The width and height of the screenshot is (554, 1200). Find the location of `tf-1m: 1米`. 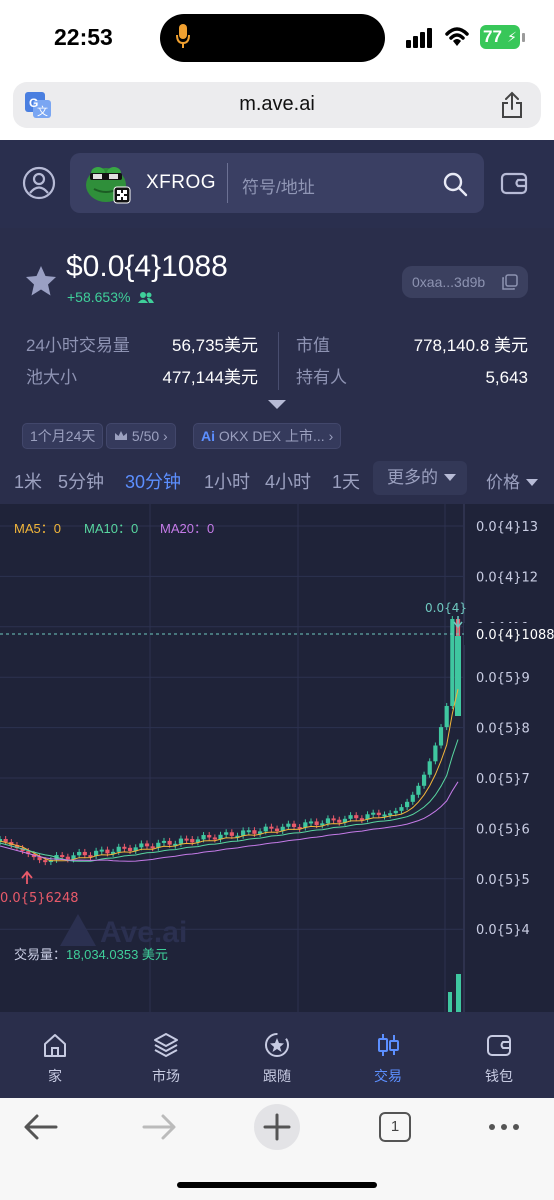

tf-1m: 1米 is located at coordinates (28, 481).